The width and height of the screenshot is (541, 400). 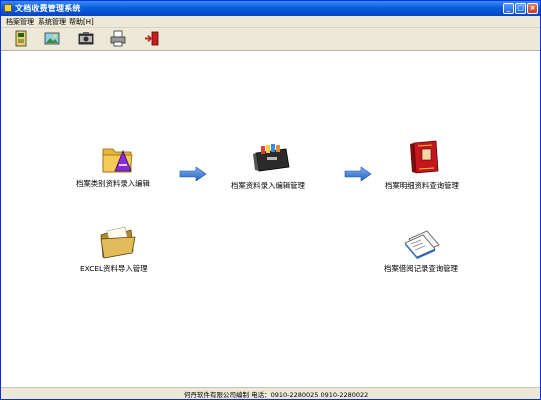 What do you see at coordinates (117, 160) in the screenshot?
I see `folder-tools-icon` at bounding box center [117, 160].